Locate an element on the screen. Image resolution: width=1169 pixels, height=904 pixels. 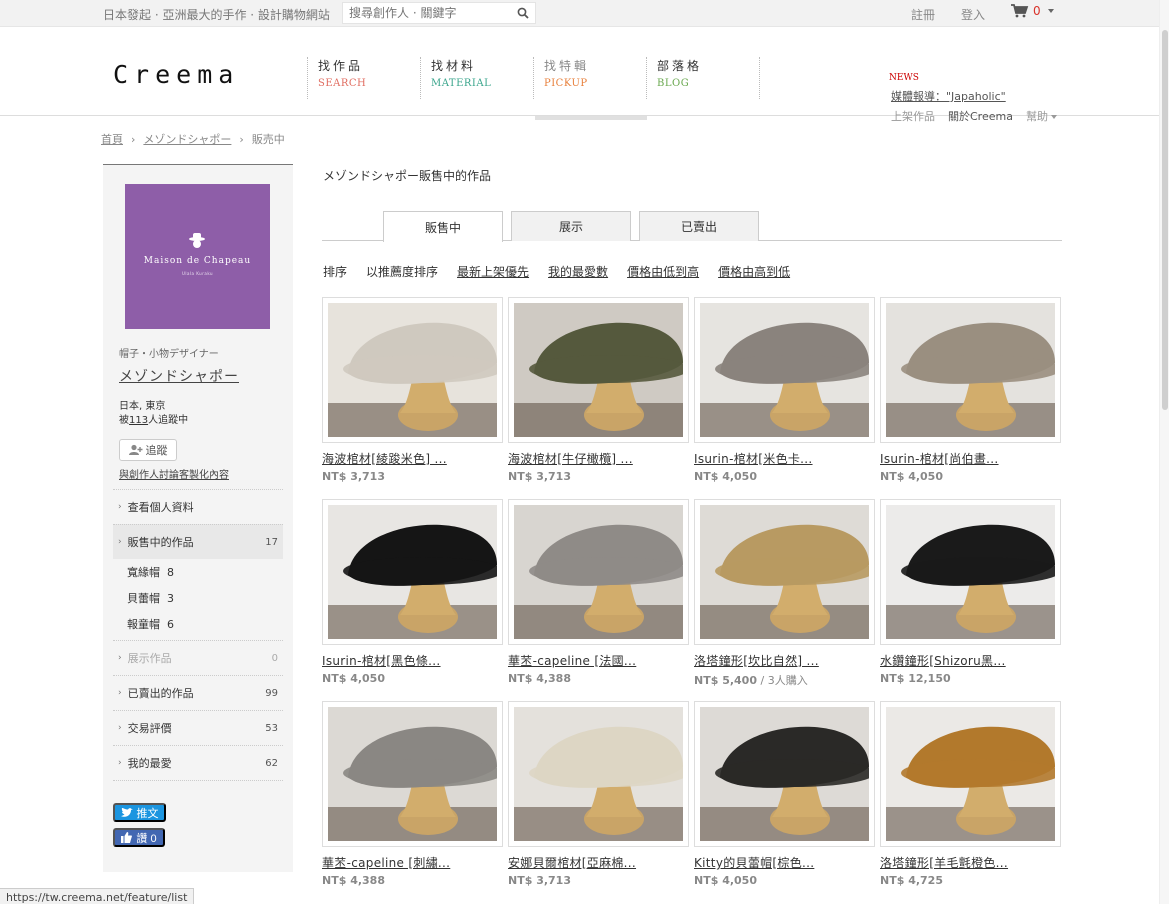
creema-logo: Creema is located at coordinates (176, 74).